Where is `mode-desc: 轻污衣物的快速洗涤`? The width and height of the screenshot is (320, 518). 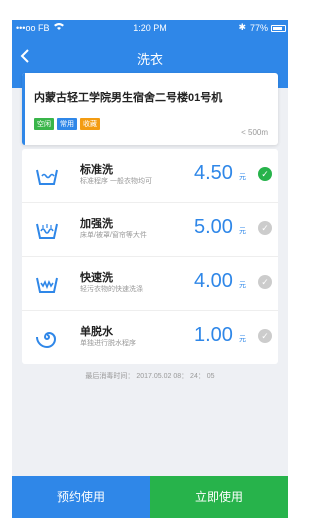
mode-desc: 轻污衣物的快速洗涤 is located at coordinates (111, 289).